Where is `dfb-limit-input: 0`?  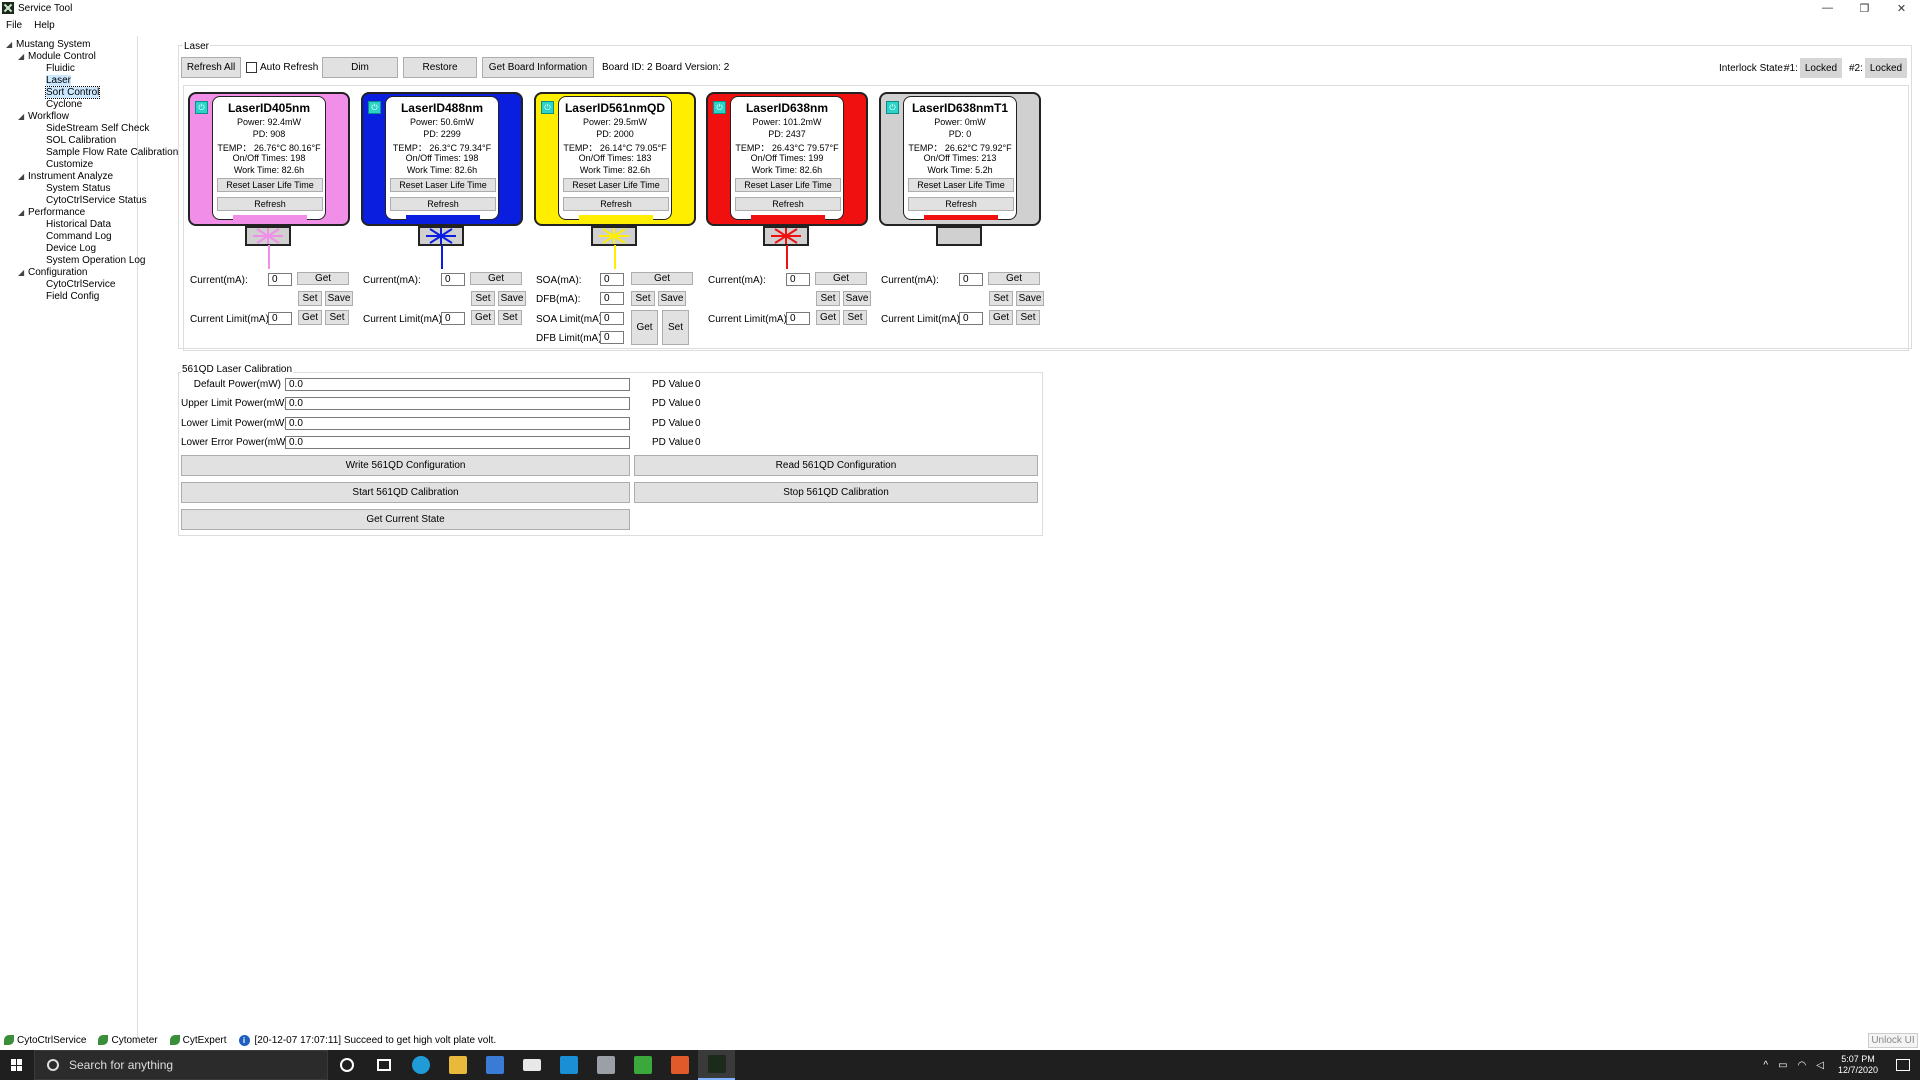
dfb-limit-input: 0 is located at coordinates (612, 337).